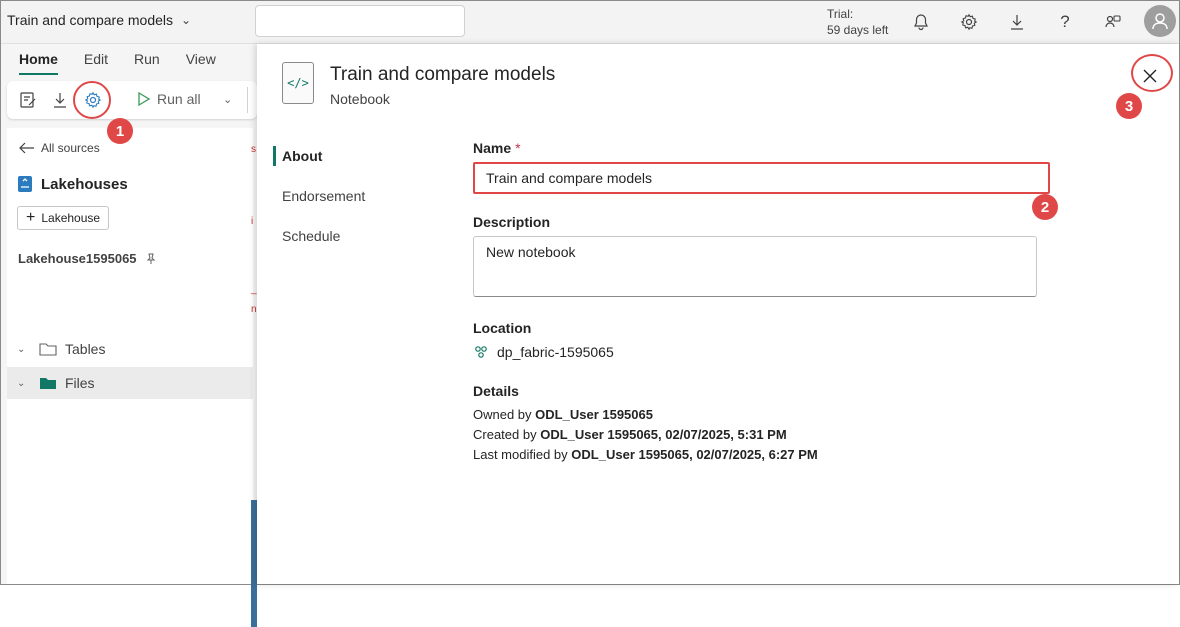 The width and height of the screenshot is (1180, 627). Describe the element at coordinates (496, 391) in the screenshot. I see `details-label: Details` at that location.